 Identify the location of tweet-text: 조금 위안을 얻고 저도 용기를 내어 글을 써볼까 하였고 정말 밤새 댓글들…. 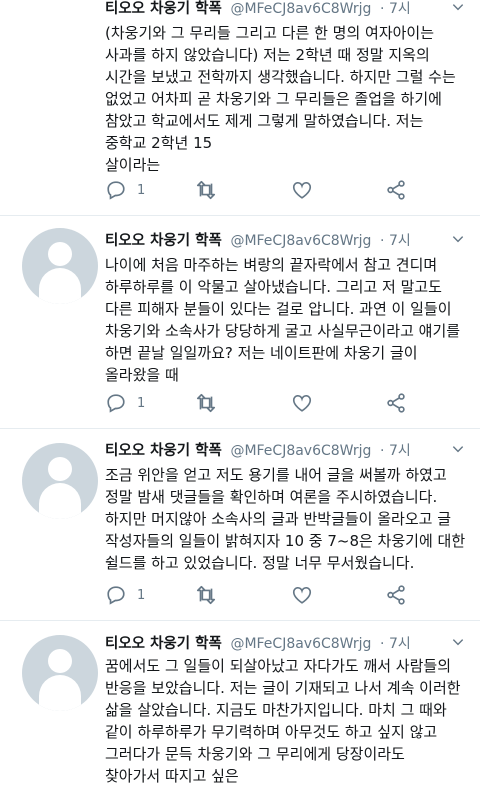
(285, 519).